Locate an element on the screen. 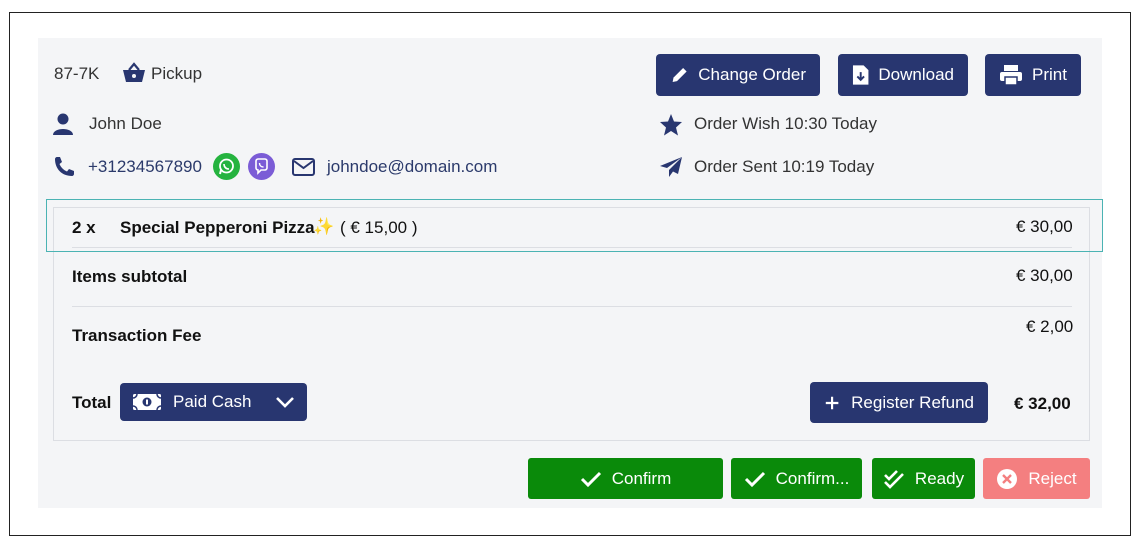 The width and height of the screenshot is (1138, 544). viber-icon is located at coordinates (261, 166).